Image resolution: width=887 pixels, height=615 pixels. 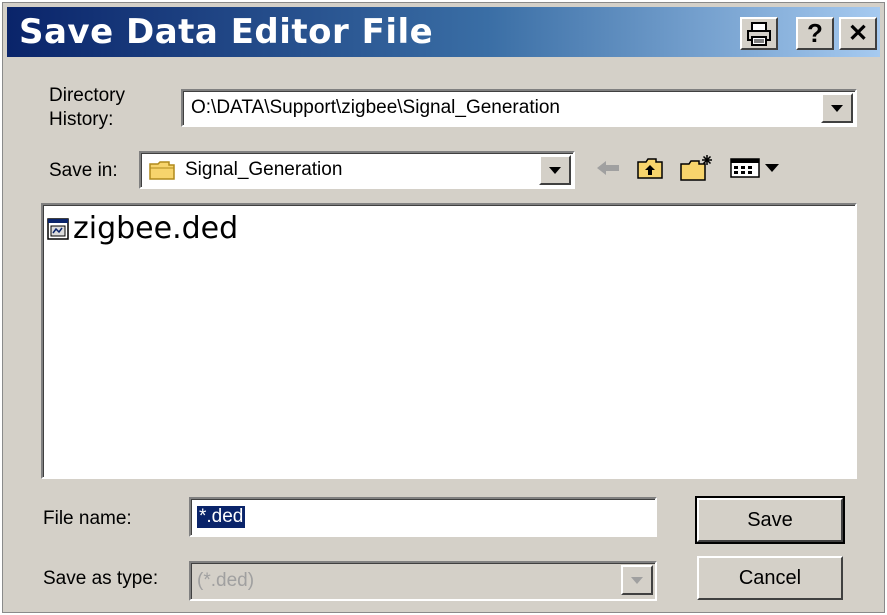 I want to click on file-name-input: *.ded, so click(x=423, y=517).